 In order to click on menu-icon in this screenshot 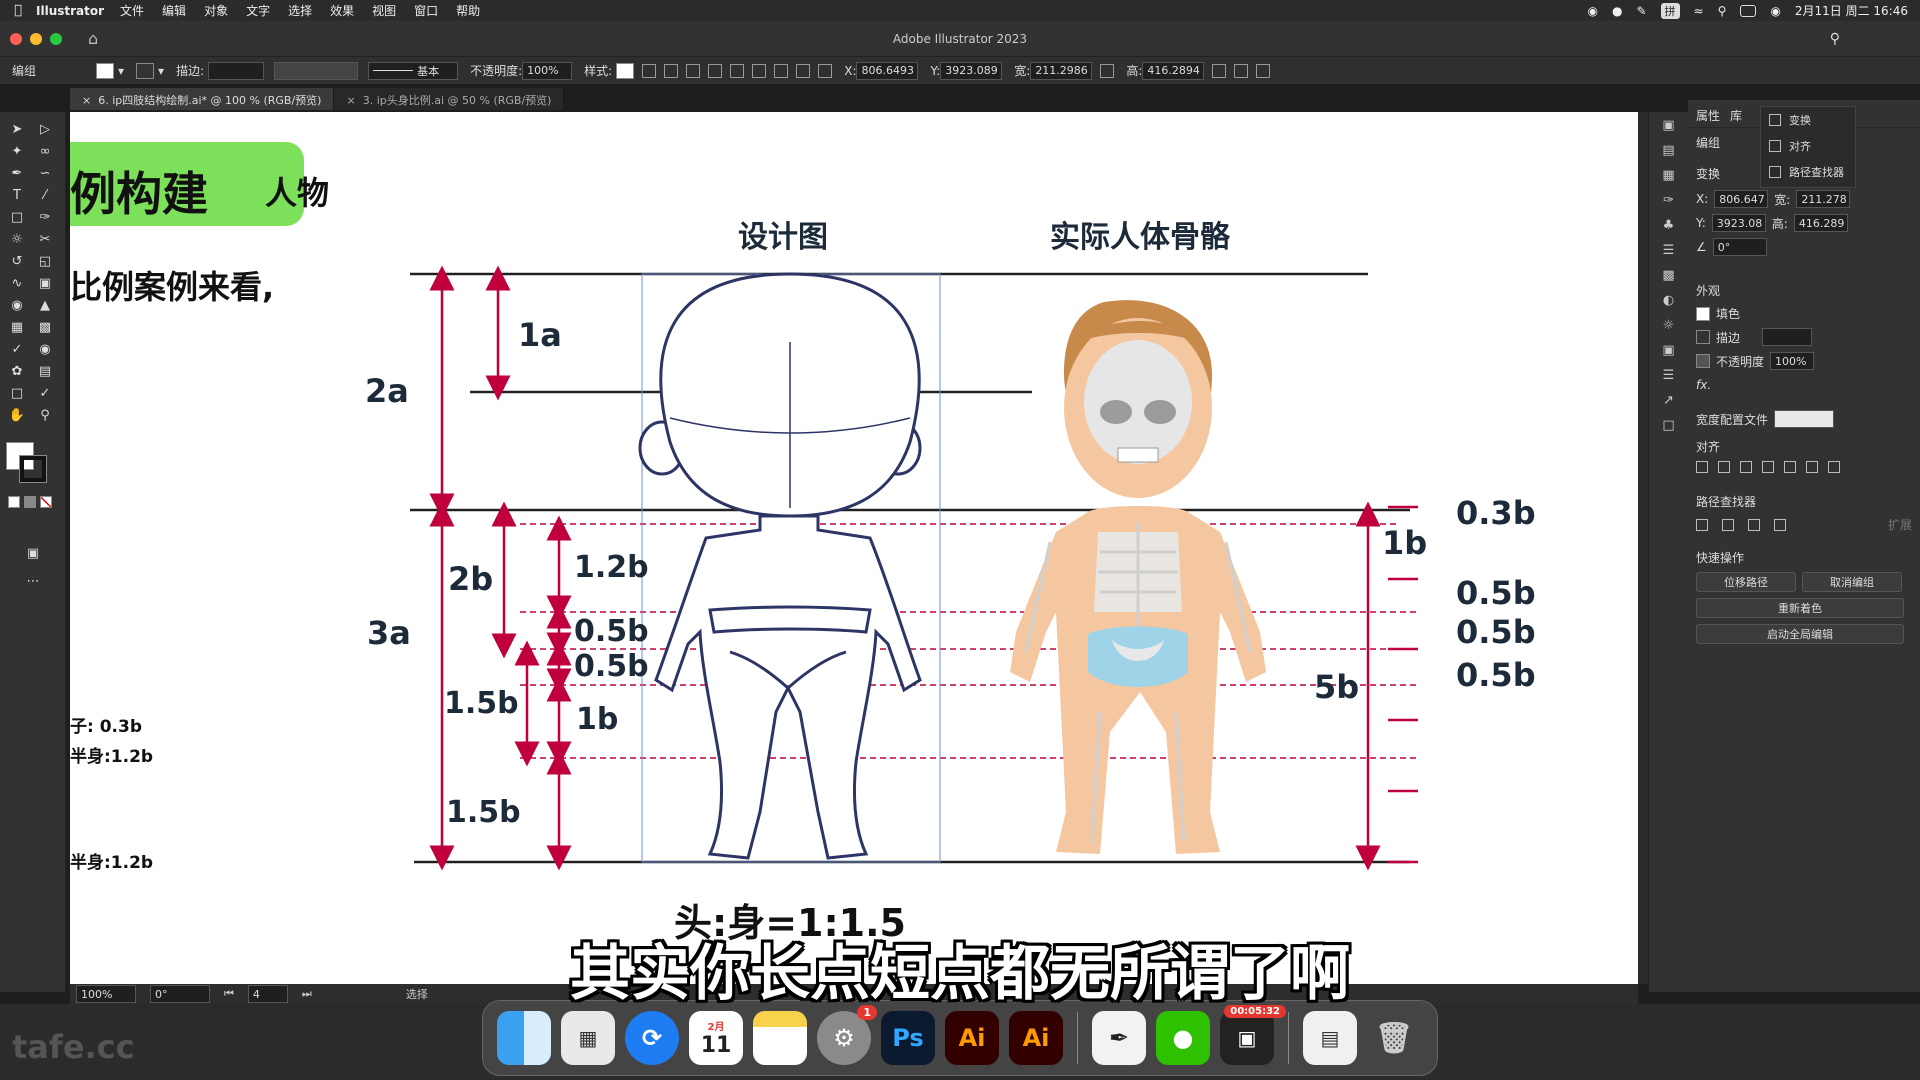, I will do `click(1263, 70)`.